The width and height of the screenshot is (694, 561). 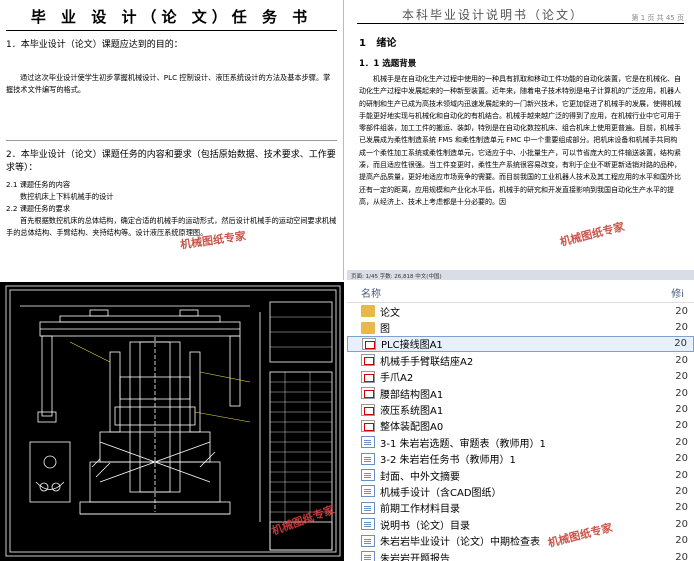 I want to click on column-name-header: 名称, so click(x=371, y=292).